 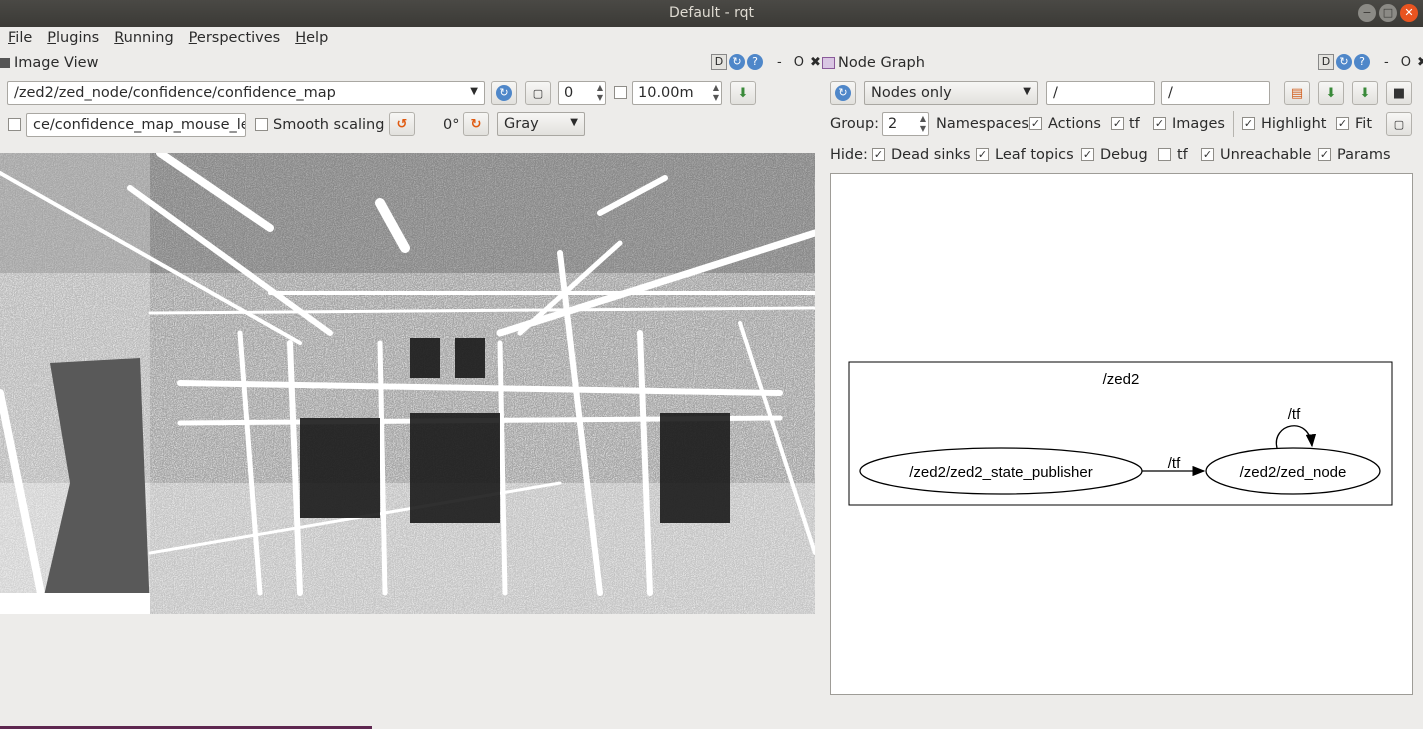 What do you see at coordinates (175, 93) in the screenshot?
I see `topic-combo-value: /zed2/zed_node/confidence/confidence_map` at bounding box center [175, 93].